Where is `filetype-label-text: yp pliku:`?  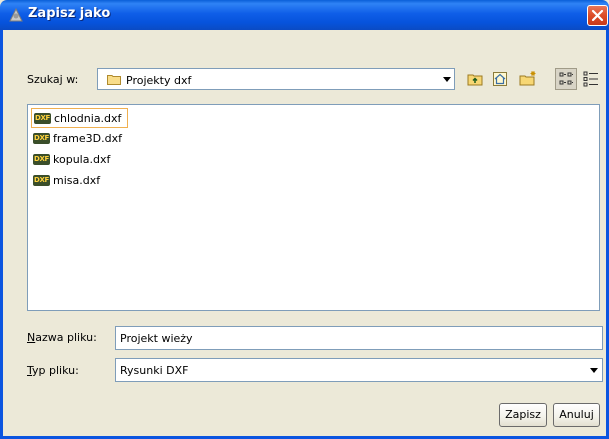 filetype-label-text: yp pliku: is located at coordinates (55, 370).